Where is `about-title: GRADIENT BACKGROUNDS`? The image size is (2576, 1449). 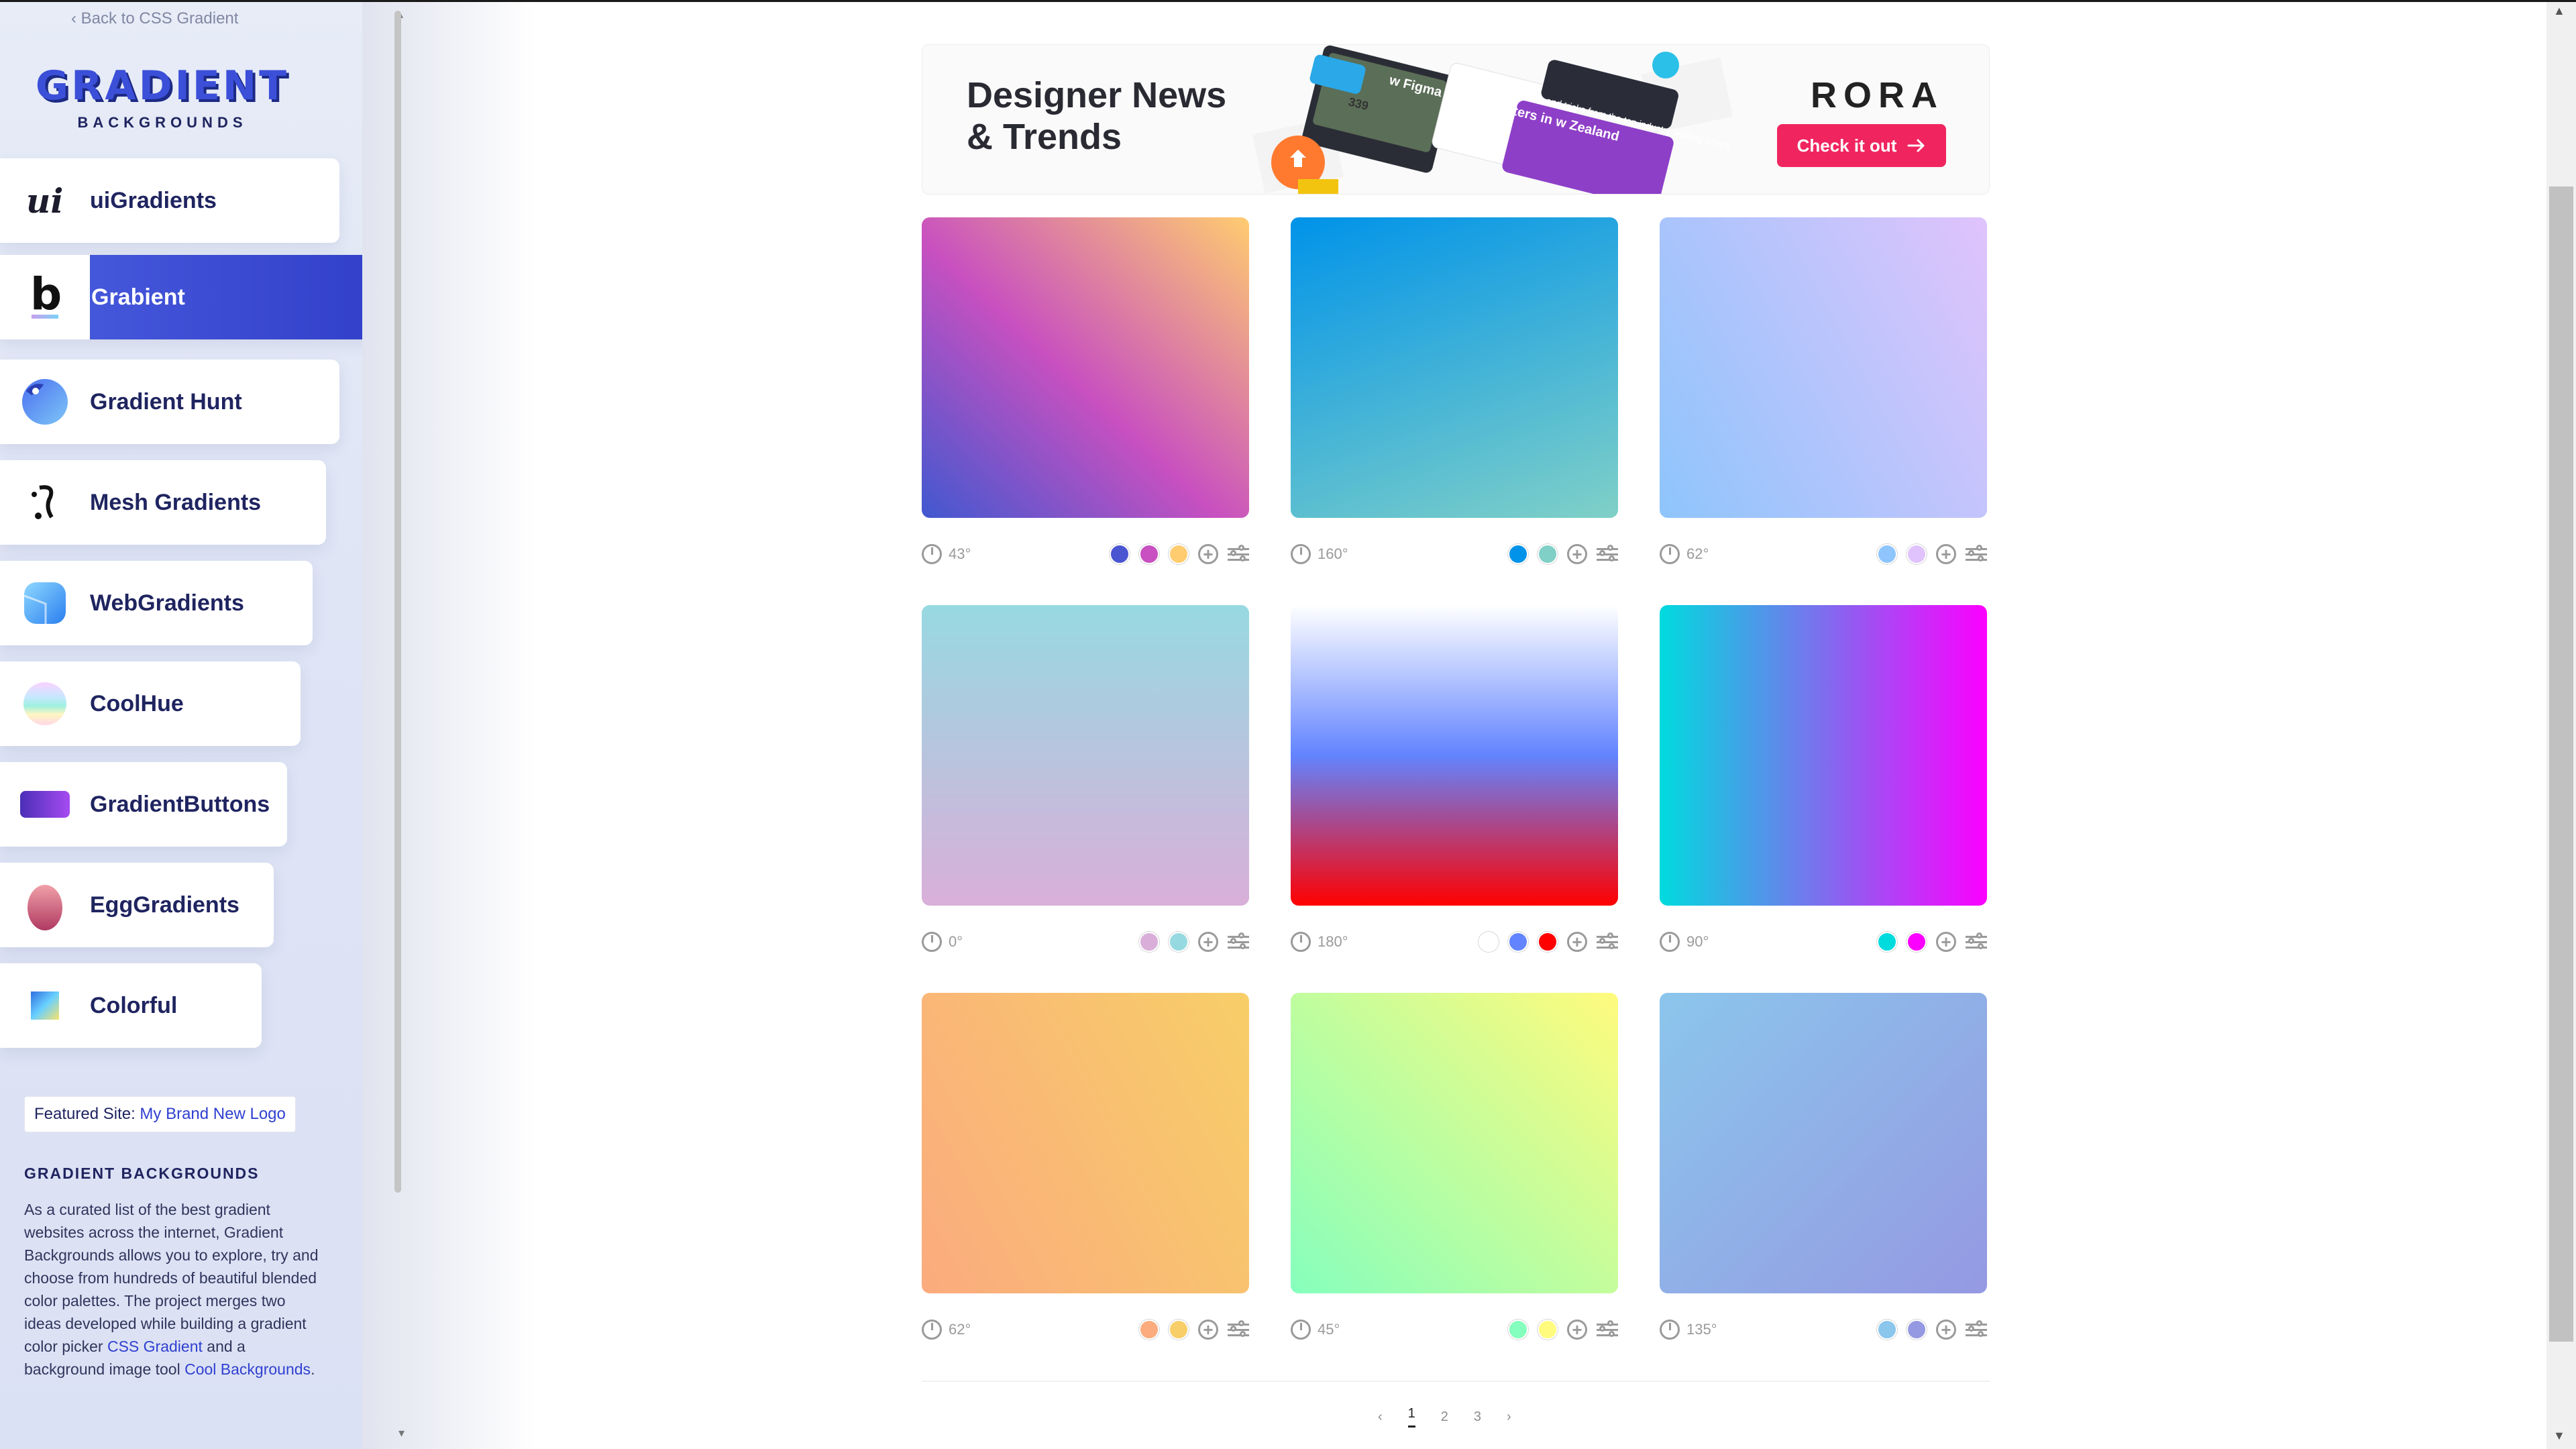 about-title: GRADIENT BACKGROUNDS is located at coordinates (142, 1173).